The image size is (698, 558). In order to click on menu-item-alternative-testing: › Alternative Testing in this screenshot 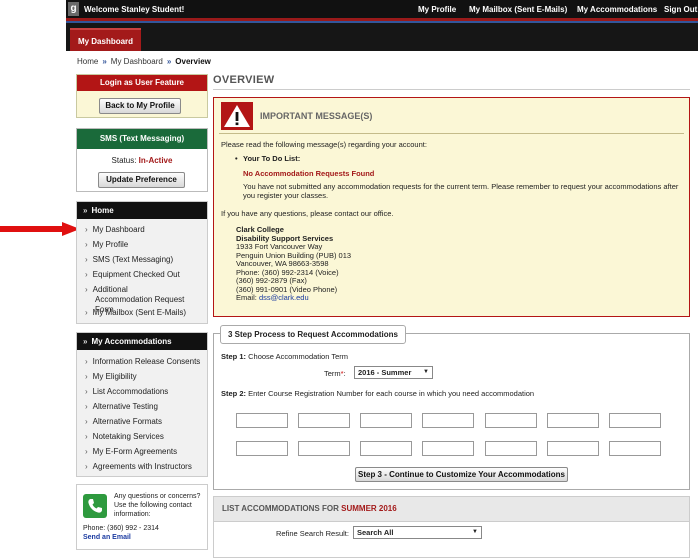, I will do `click(145, 407)`.